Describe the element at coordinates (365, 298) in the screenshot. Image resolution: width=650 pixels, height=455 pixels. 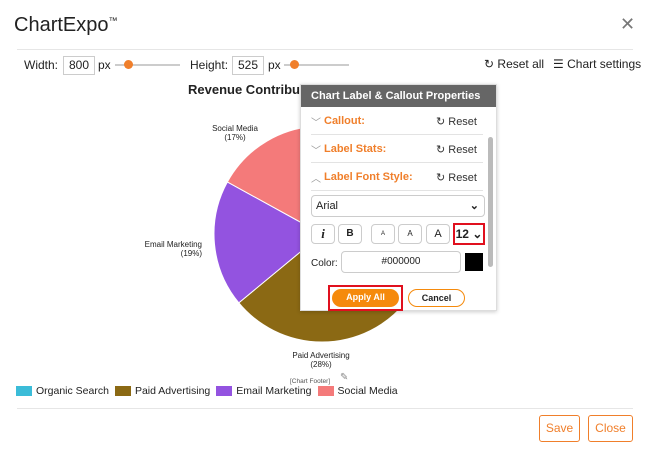
I see `apply-all-button: Apply All` at that location.